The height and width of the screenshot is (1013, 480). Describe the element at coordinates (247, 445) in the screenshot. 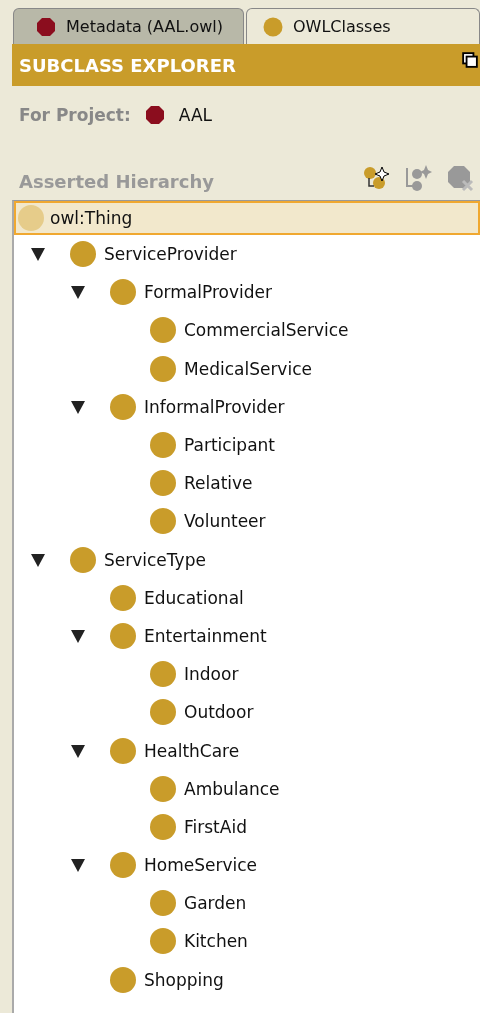

I see `tree-item: Participant` at that location.